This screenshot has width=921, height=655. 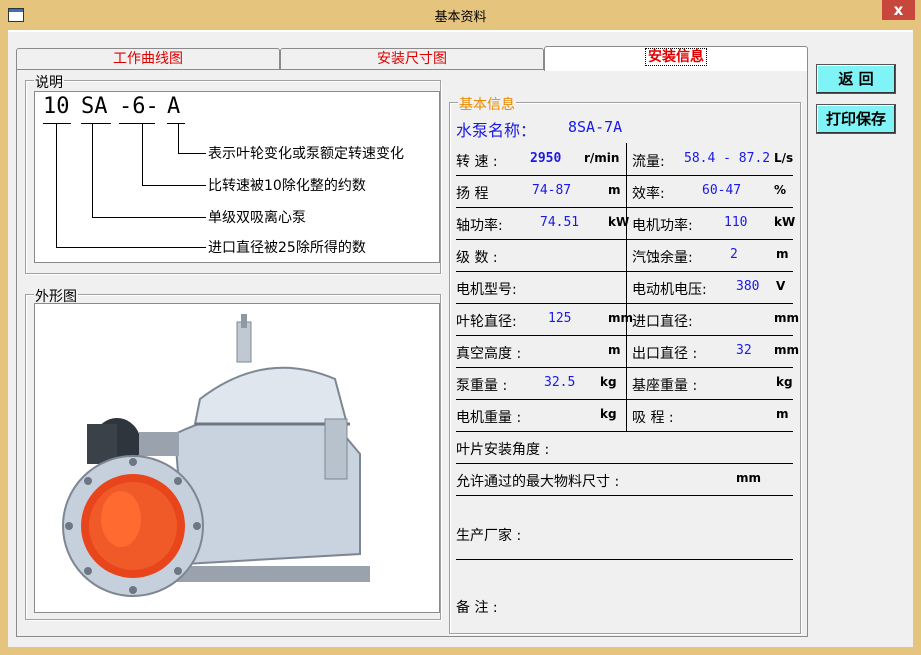 I want to click on model-part-speed: -6-, so click(x=139, y=106).